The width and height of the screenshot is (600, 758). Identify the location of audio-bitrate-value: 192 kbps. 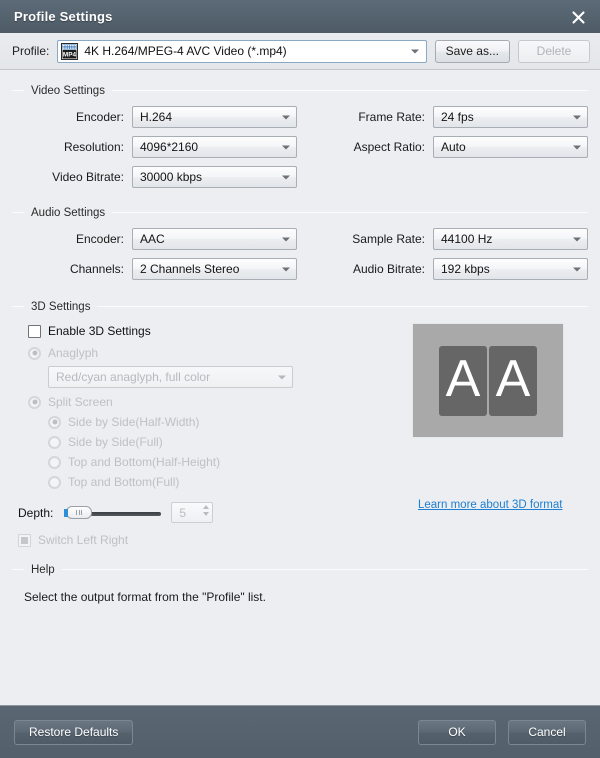
(465, 269).